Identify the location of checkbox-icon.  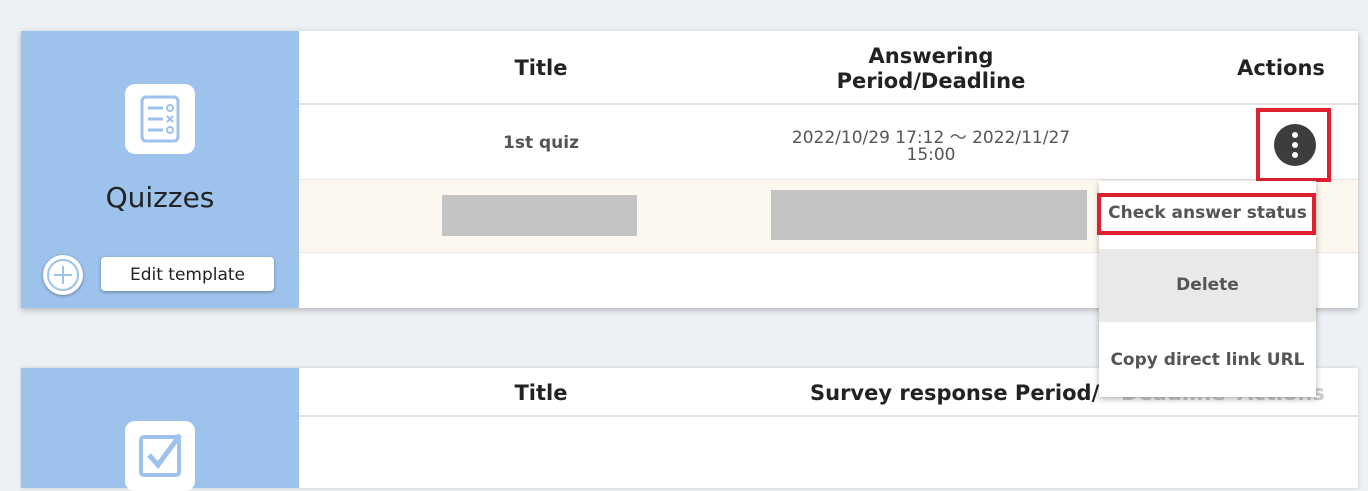
(160, 456).